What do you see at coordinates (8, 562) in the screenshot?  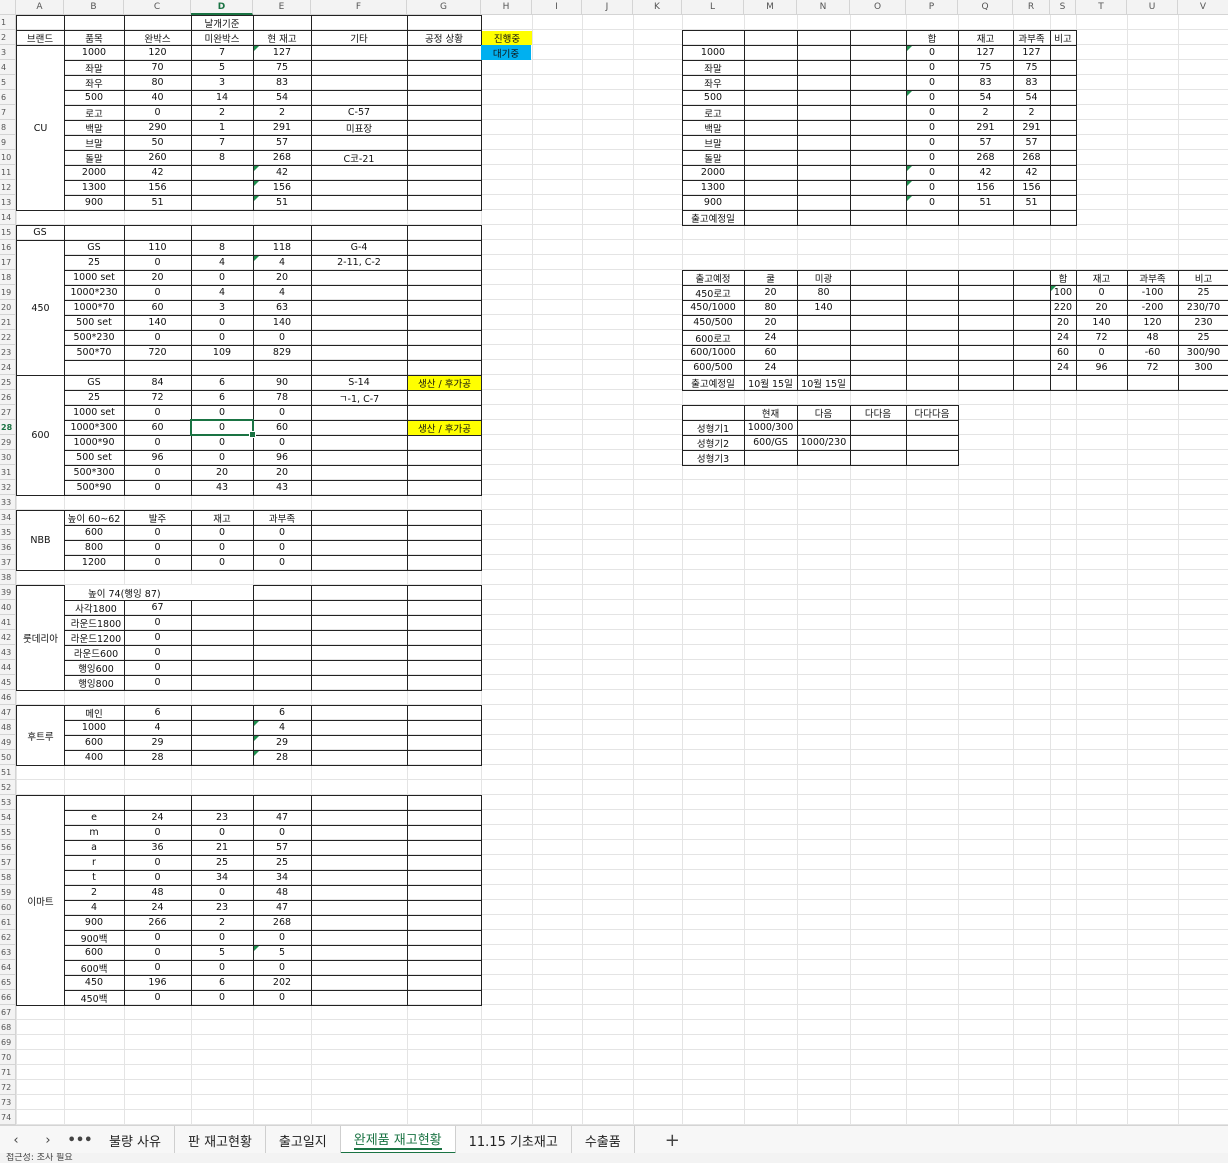 I see `row-header: 37` at bounding box center [8, 562].